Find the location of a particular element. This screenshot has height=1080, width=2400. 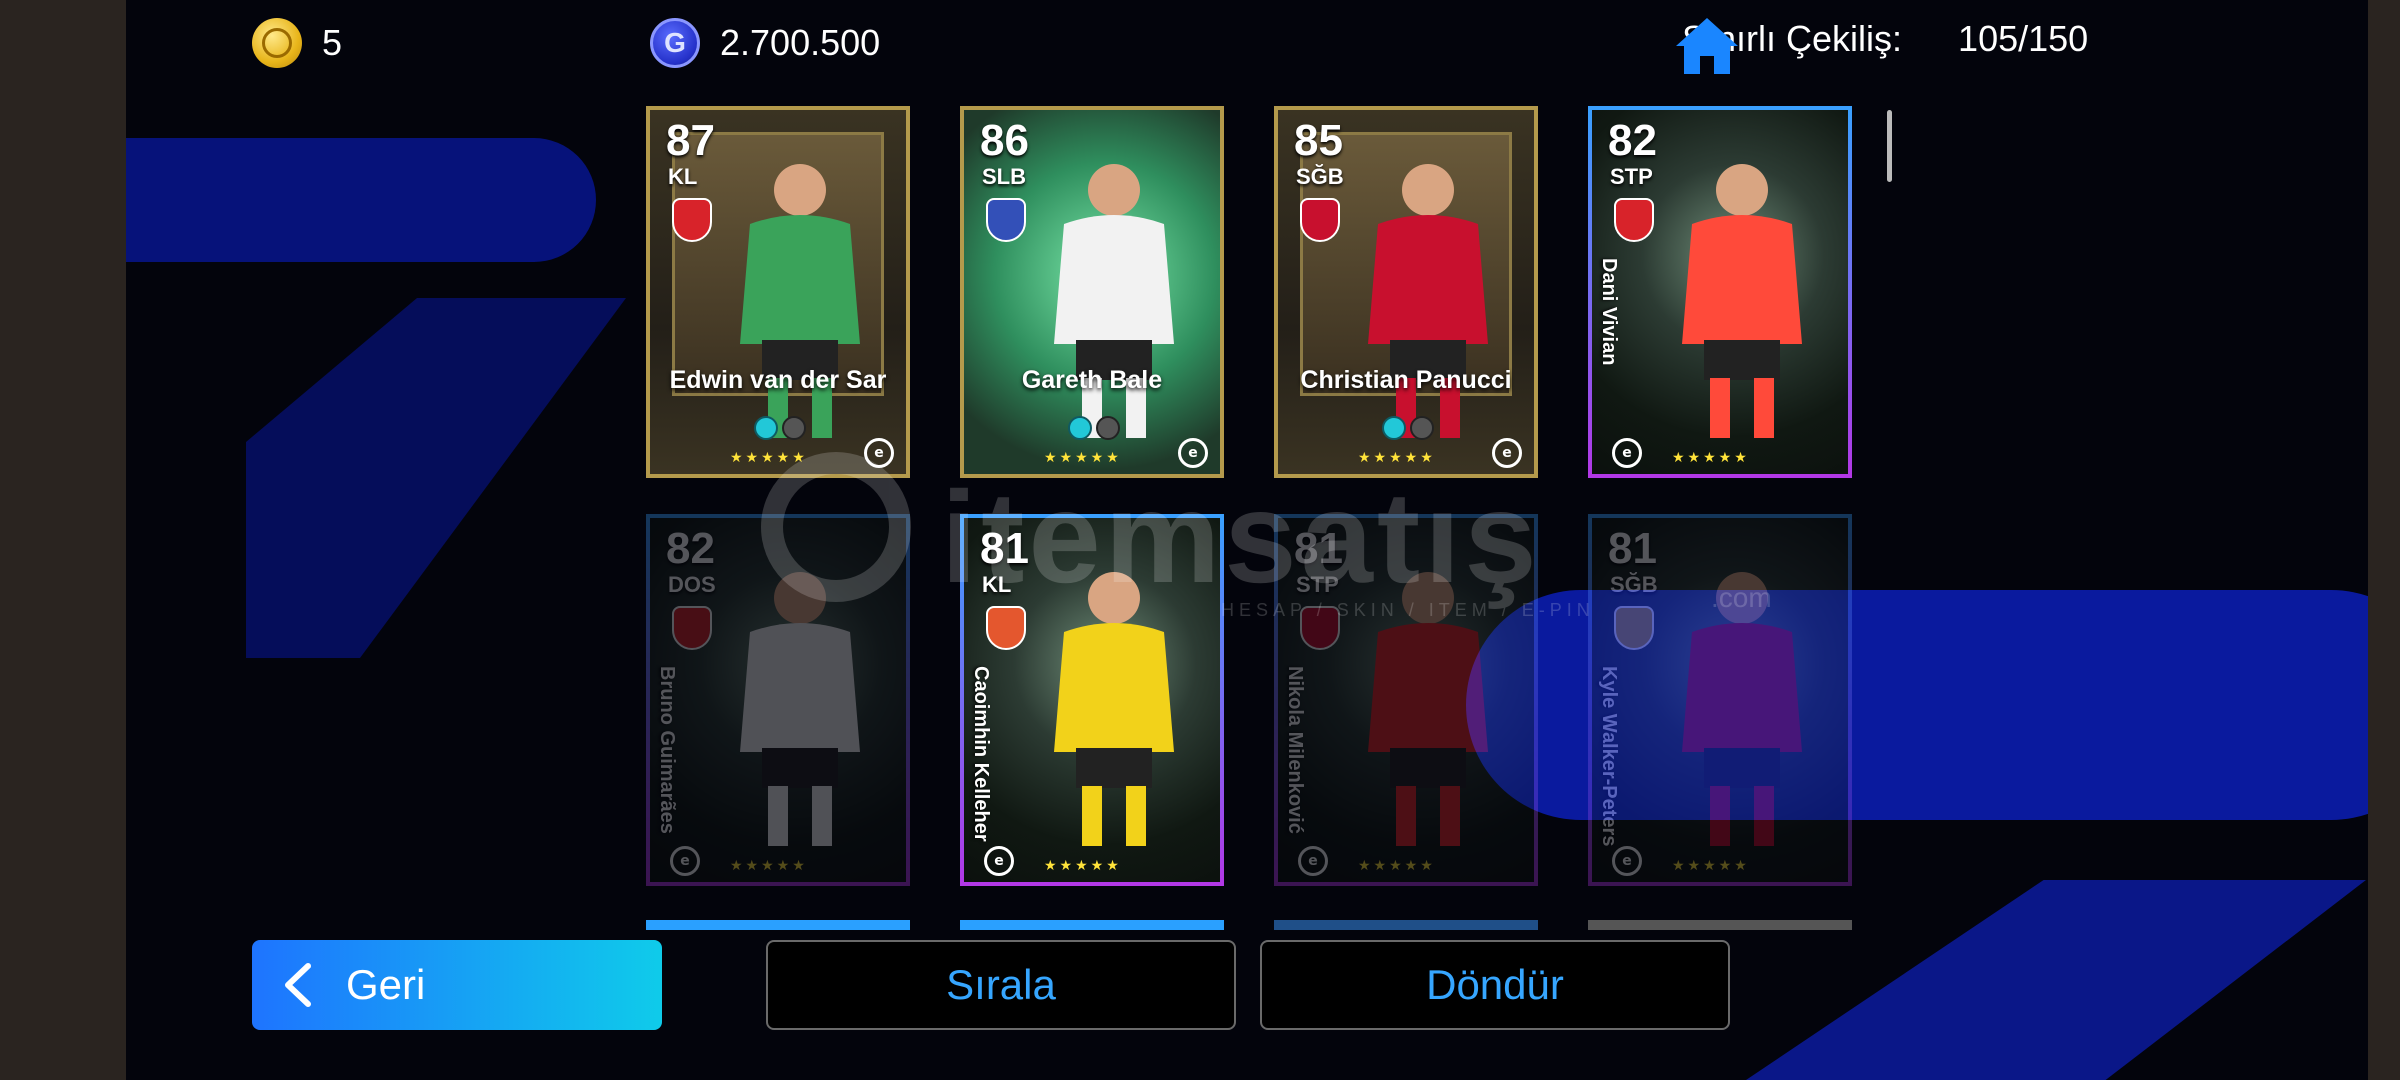

card-player-name: Caoimhin Kelleher is located at coordinates (981, 754).